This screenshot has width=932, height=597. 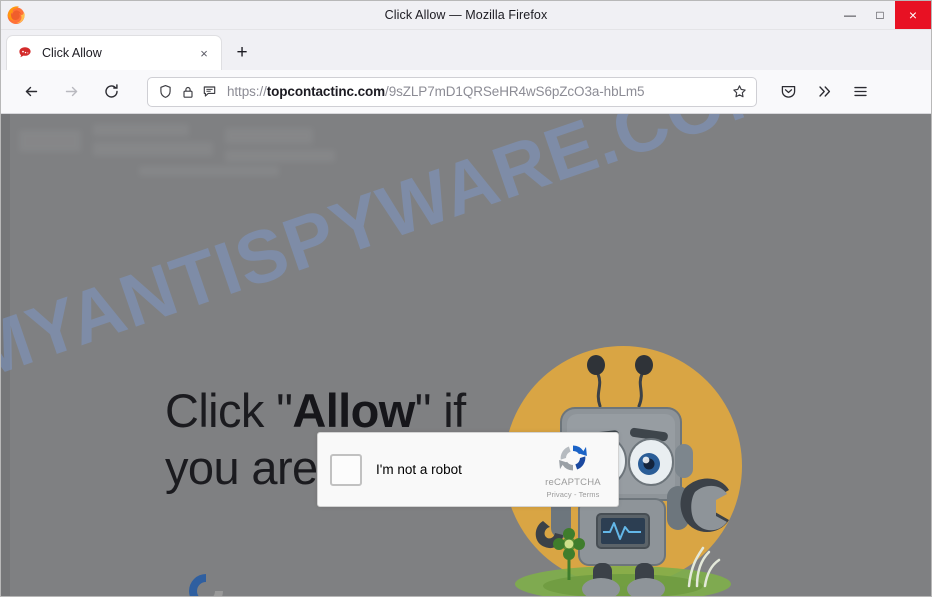 I want to click on firefox-icon, so click(x=16, y=15).